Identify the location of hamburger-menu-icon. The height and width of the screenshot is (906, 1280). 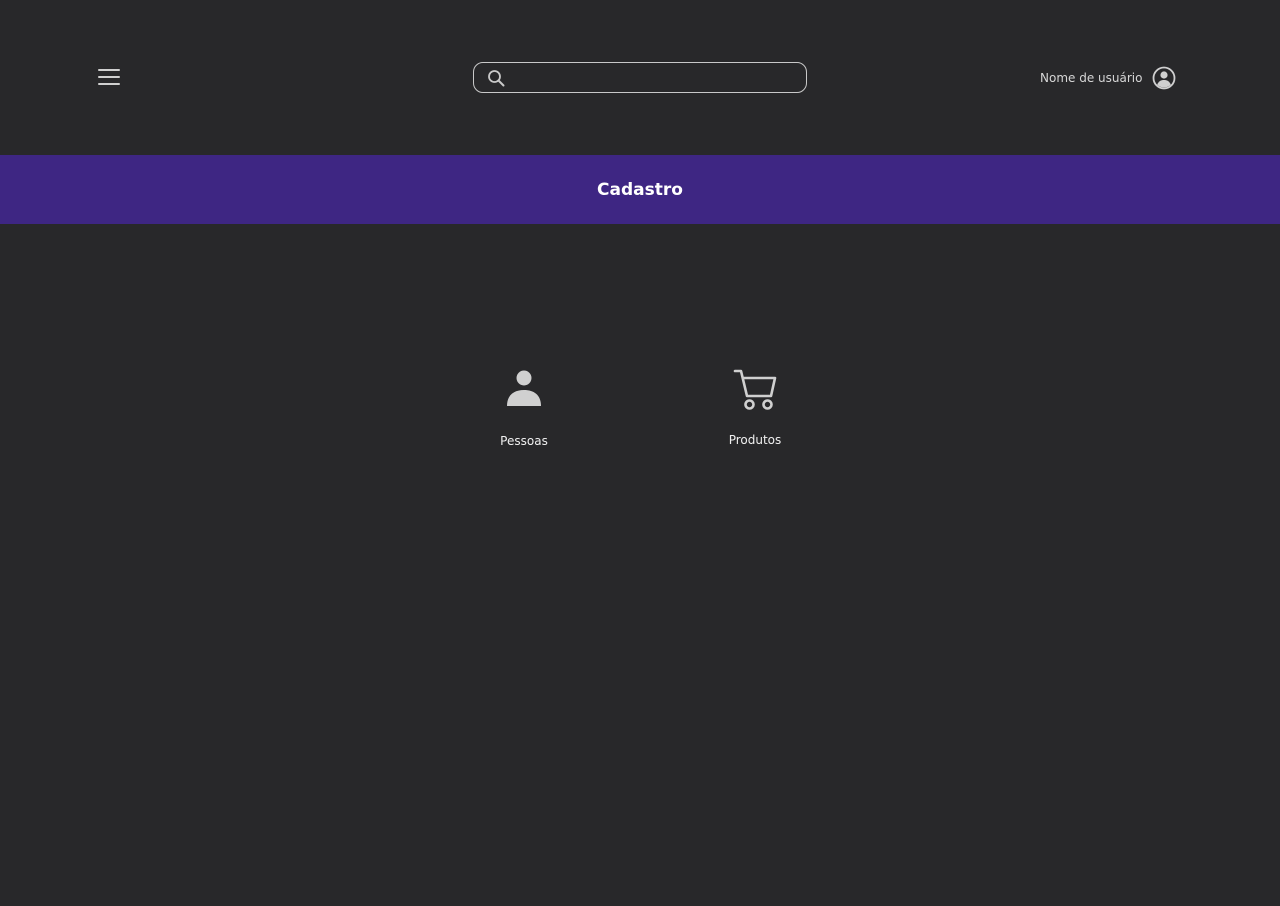
(109, 78).